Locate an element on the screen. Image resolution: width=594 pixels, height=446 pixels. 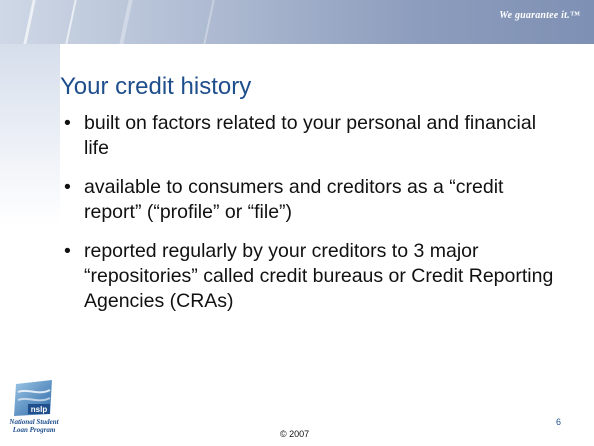
logo-mark: nslp is located at coordinates (39, 409).